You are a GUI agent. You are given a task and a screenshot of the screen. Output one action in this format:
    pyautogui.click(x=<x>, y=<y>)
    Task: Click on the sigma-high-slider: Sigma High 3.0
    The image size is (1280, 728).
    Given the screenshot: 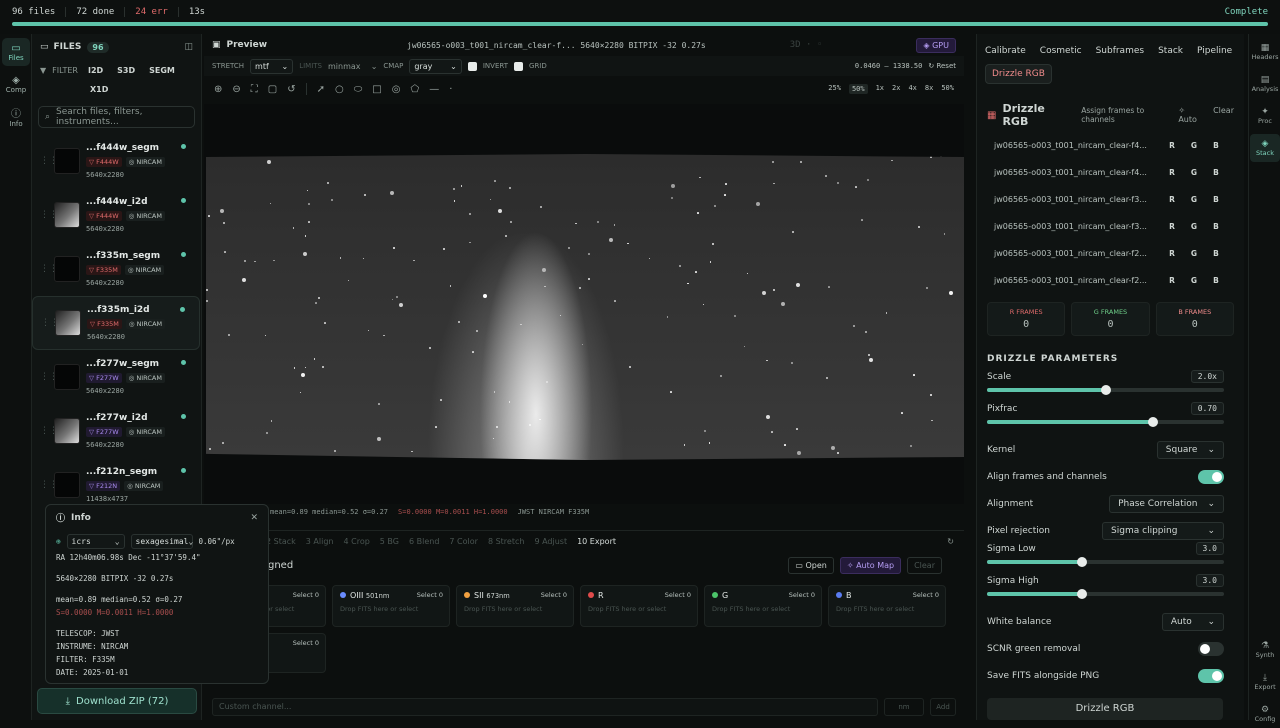 What is the action you would take?
    pyautogui.click(x=1110, y=591)
    